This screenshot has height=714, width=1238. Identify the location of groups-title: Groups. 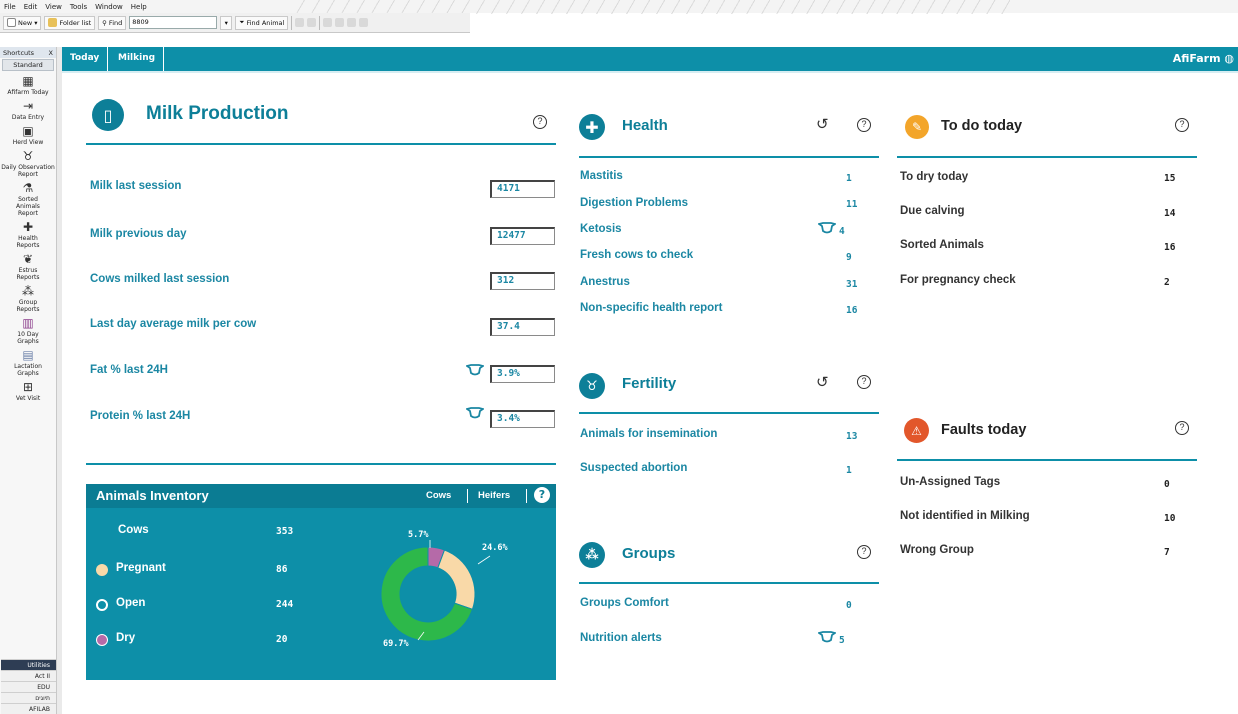
(649, 553).